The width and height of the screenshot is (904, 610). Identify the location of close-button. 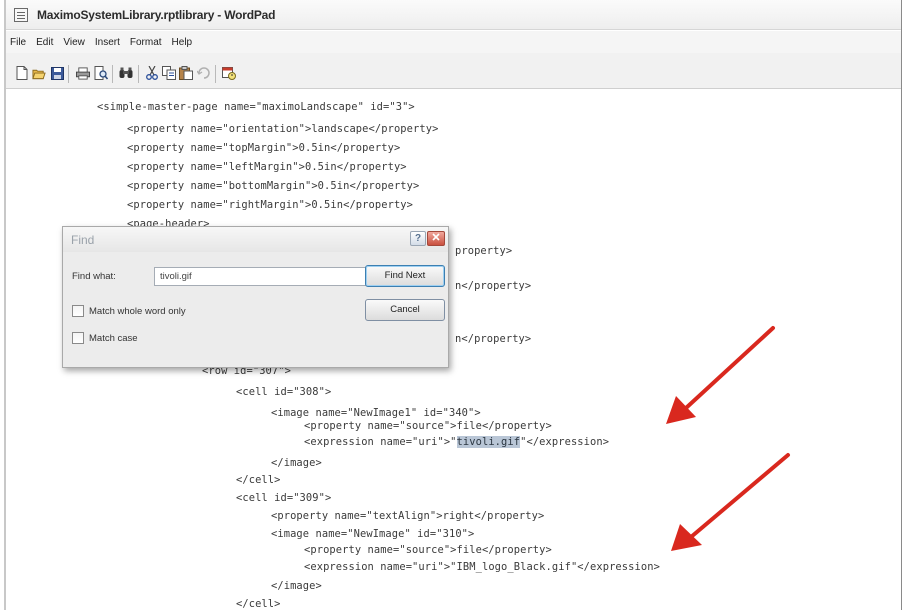
(436, 238).